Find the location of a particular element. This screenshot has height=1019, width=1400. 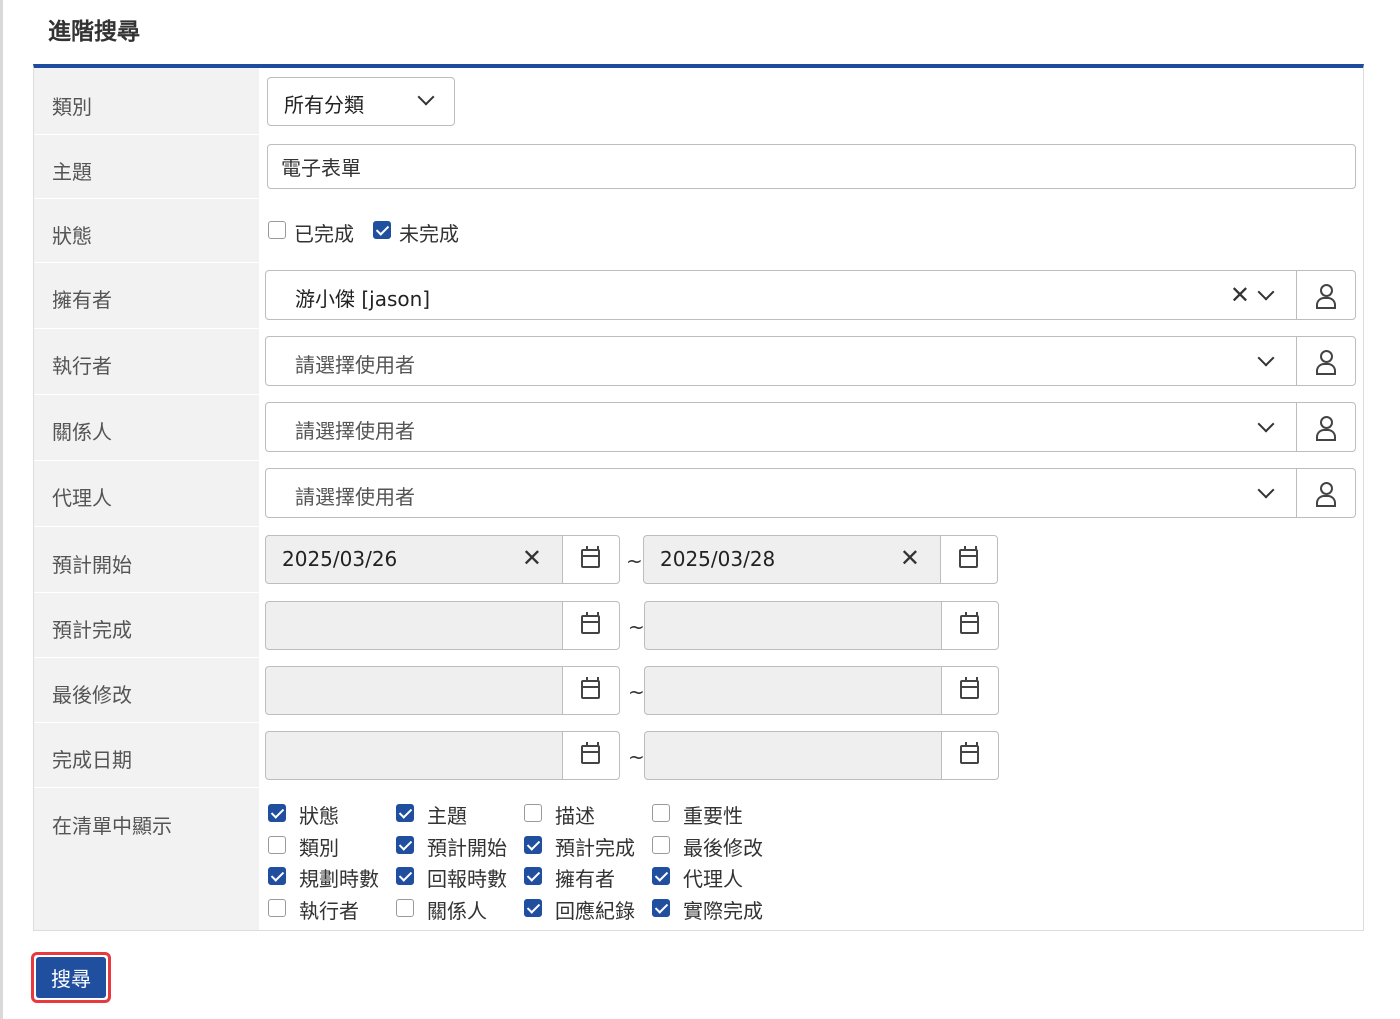

category-selected-value: 所有分類 is located at coordinates (324, 105).